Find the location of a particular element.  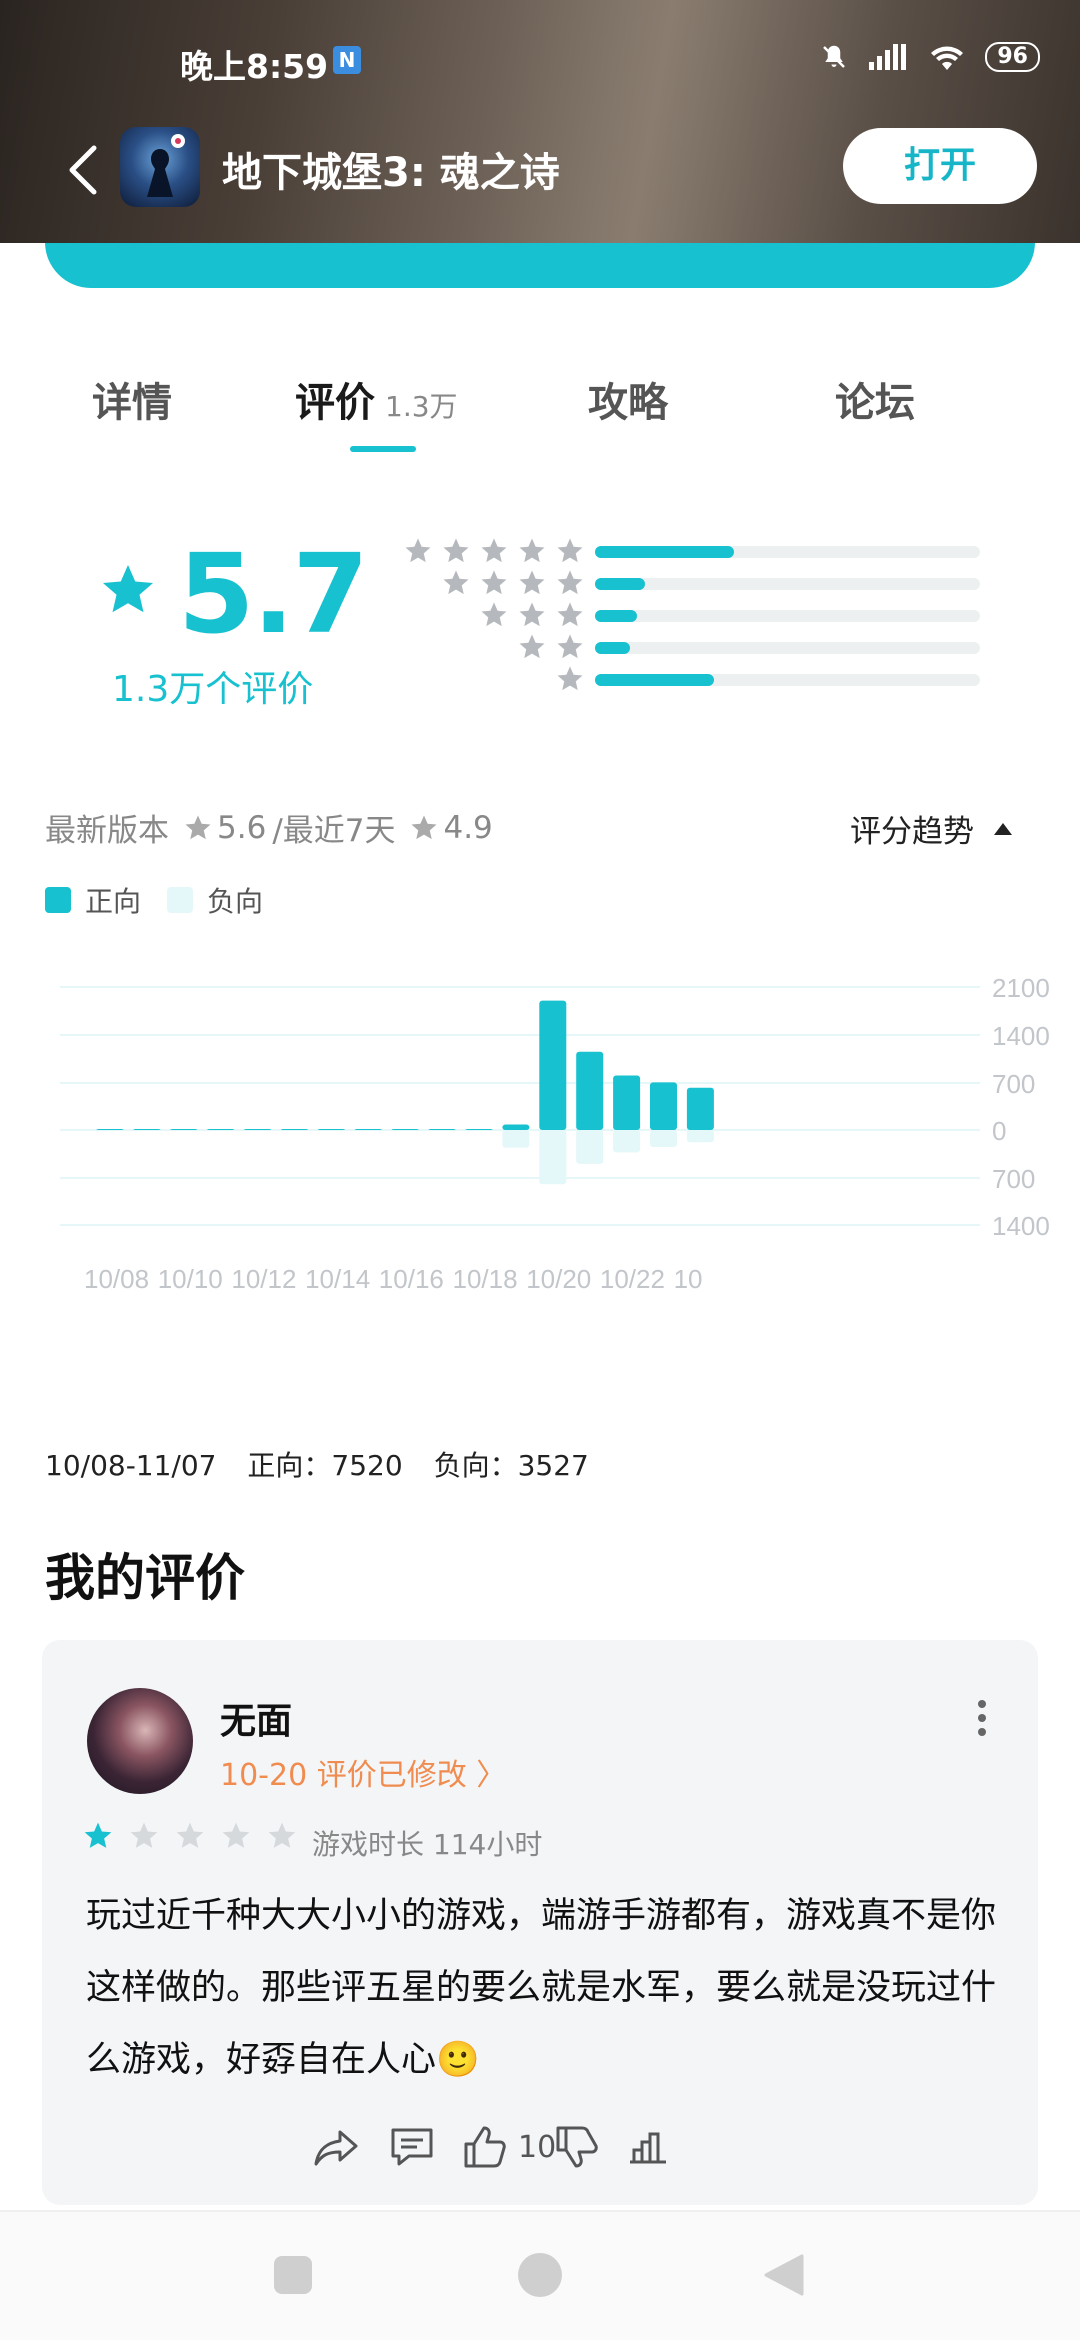

comment-button is located at coordinates (412, 2147).